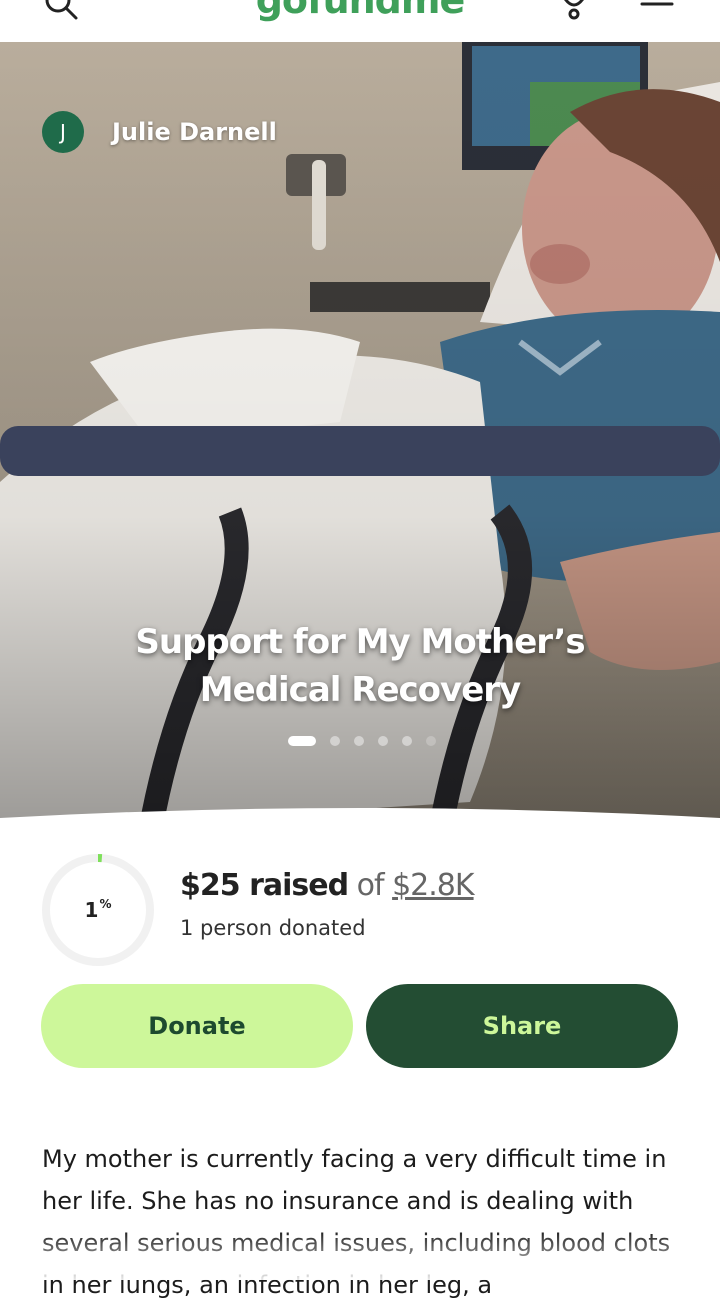 The height and width of the screenshot is (1306, 720). I want to click on goal-amount: $2.8K, so click(433, 885).